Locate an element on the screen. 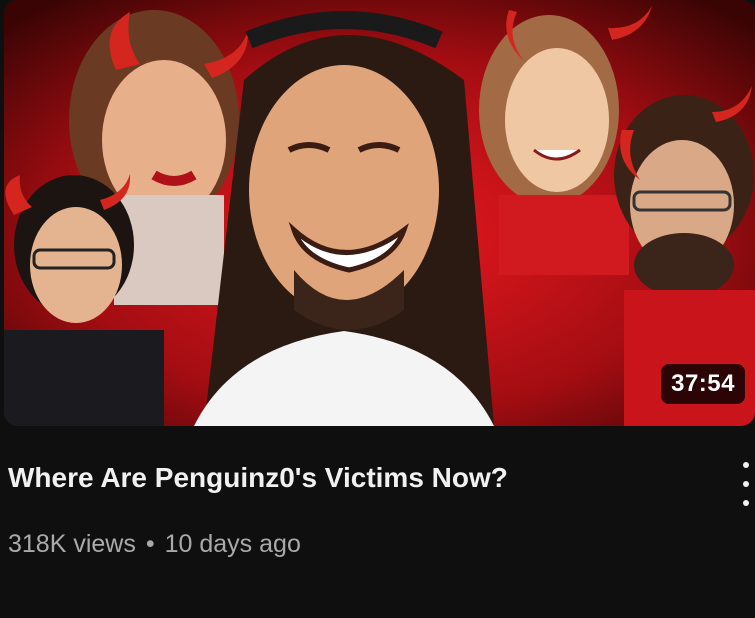 The image size is (755, 618). upload-age: 10 days ago is located at coordinates (232, 544).